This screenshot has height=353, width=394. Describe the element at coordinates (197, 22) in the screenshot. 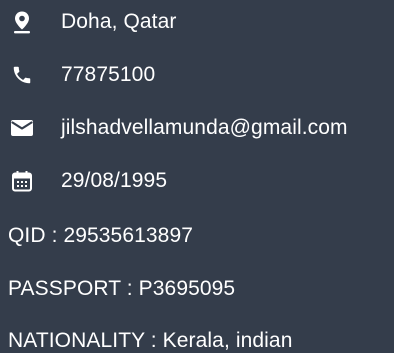

I see `location-row: Doha, Qatar` at that location.